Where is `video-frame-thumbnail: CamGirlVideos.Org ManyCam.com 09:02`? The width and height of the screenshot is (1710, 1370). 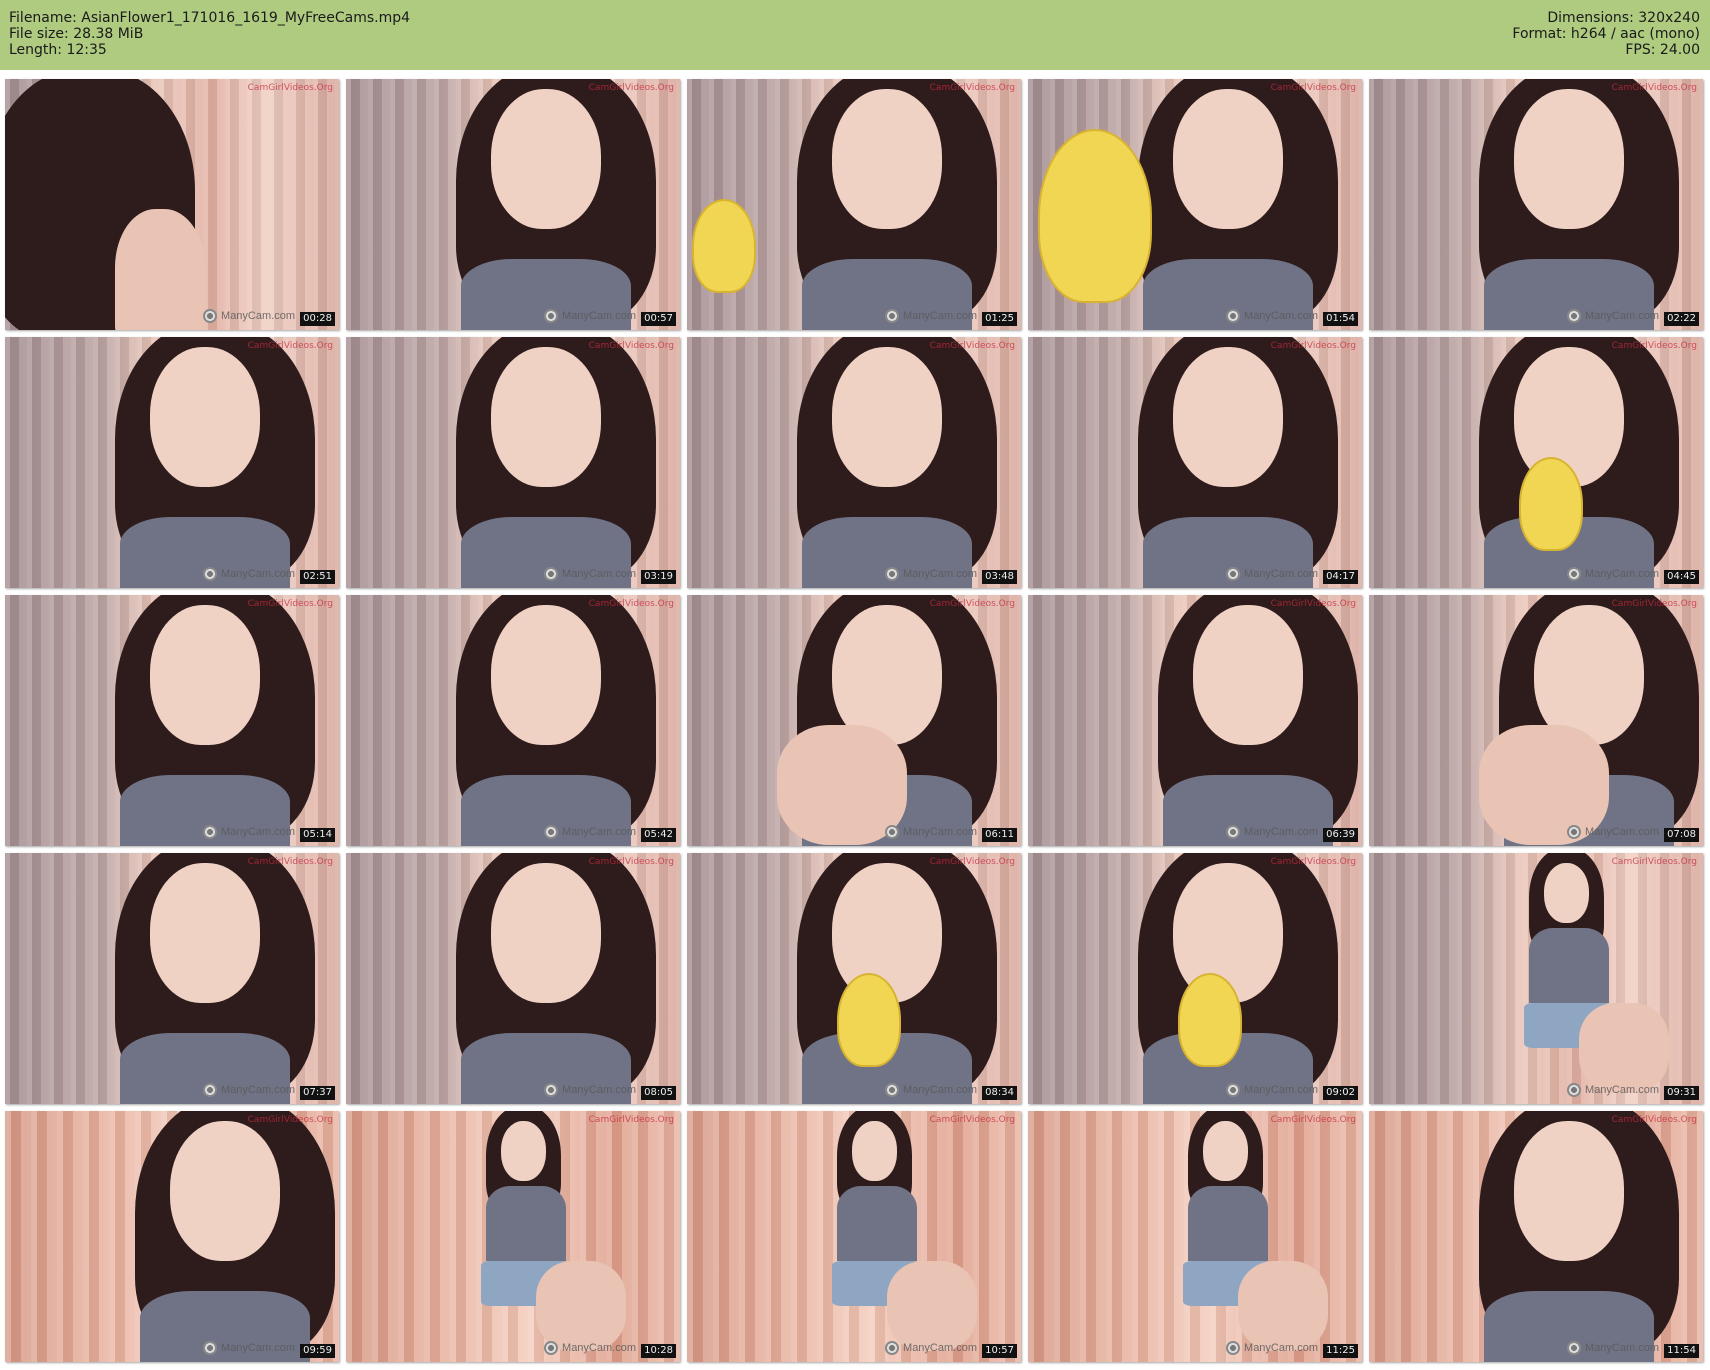 video-frame-thumbnail: CamGirlVideos.Org ManyCam.com 09:02 is located at coordinates (1195, 978).